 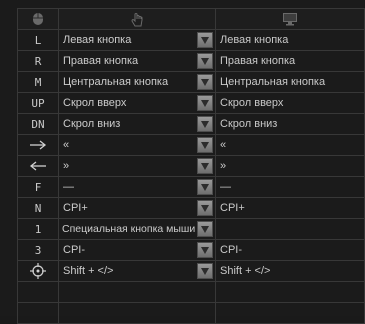 I want to click on assign-label: Скрол вверх, so click(x=95, y=103).